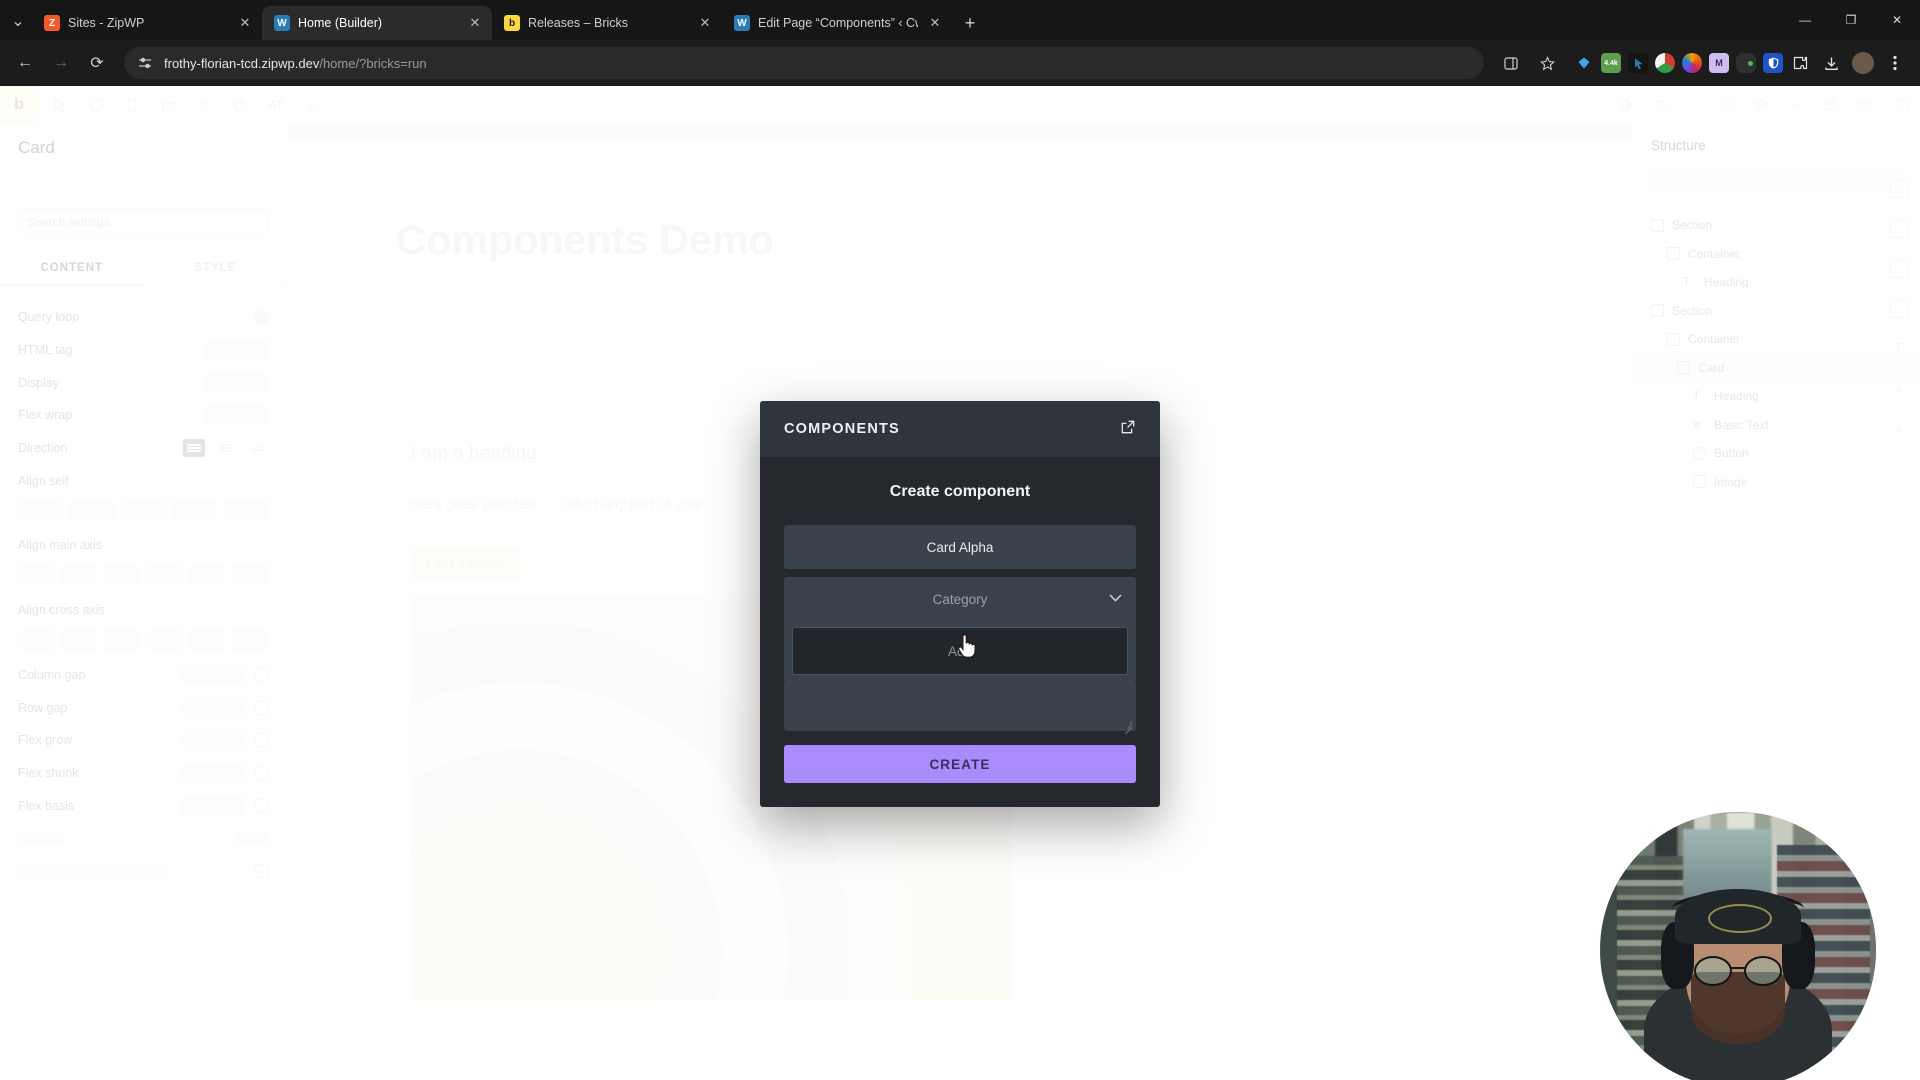 The width and height of the screenshot is (1920, 1080). Describe the element at coordinates (1805, 20) in the screenshot. I see `minimize-button: —` at that location.